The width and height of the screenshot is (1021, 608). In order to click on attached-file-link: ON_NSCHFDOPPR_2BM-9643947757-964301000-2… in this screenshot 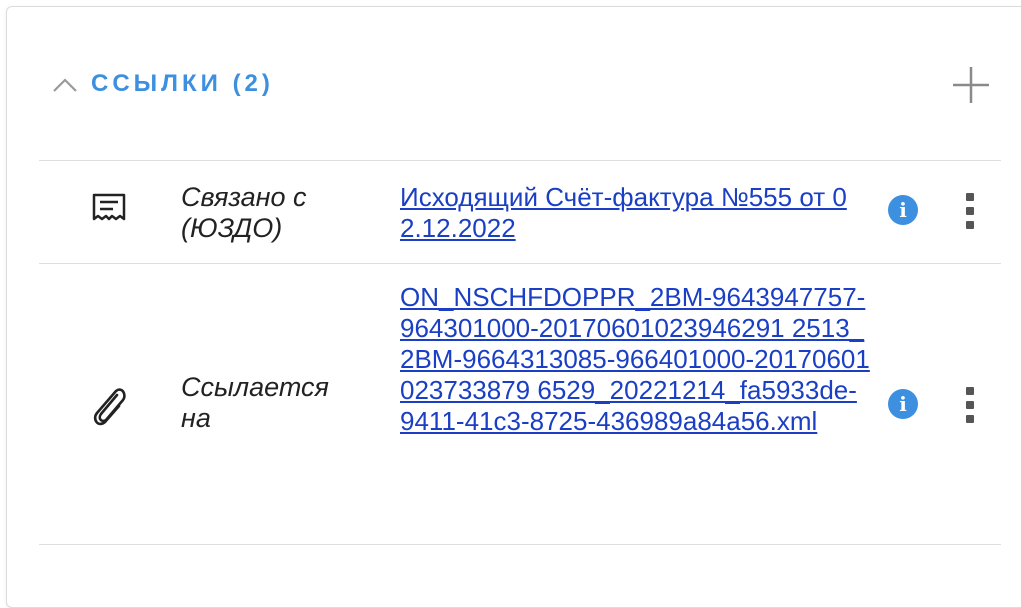, I will do `click(635, 359)`.